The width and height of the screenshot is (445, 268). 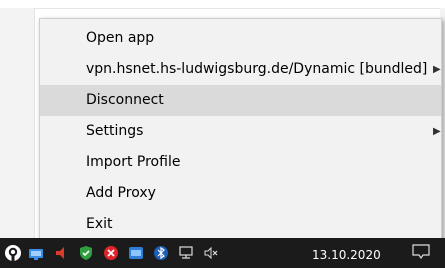 What do you see at coordinates (133, 162) in the screenshot?
I see `menu-item-label: Import Profile` at bounding box center [133, 162].